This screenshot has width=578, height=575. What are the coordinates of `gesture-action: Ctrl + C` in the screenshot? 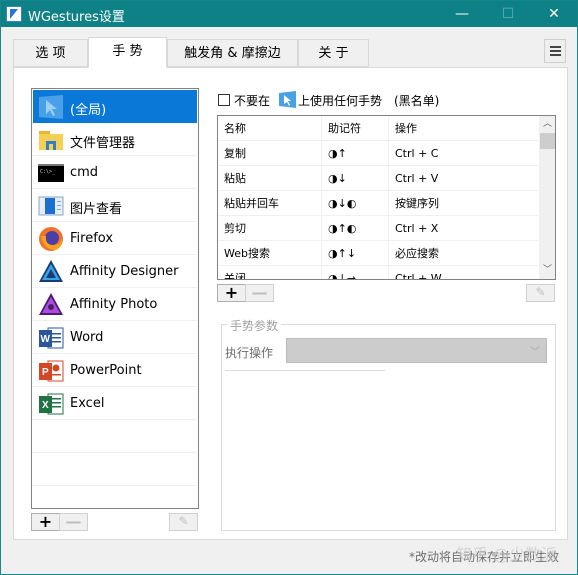 It's located at (417, 153).